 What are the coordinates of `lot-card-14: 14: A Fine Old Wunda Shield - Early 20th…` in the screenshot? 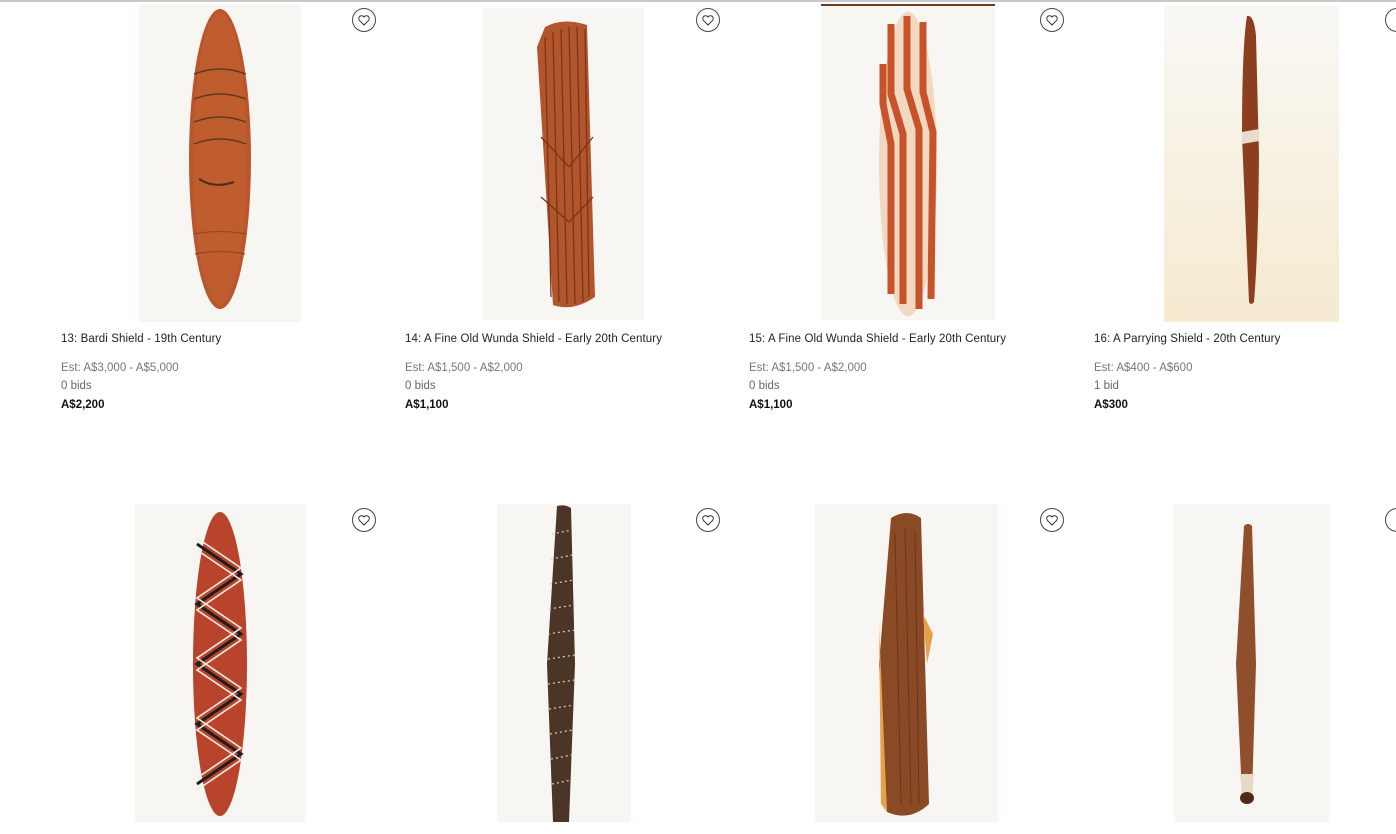 It's located at (577, 210).